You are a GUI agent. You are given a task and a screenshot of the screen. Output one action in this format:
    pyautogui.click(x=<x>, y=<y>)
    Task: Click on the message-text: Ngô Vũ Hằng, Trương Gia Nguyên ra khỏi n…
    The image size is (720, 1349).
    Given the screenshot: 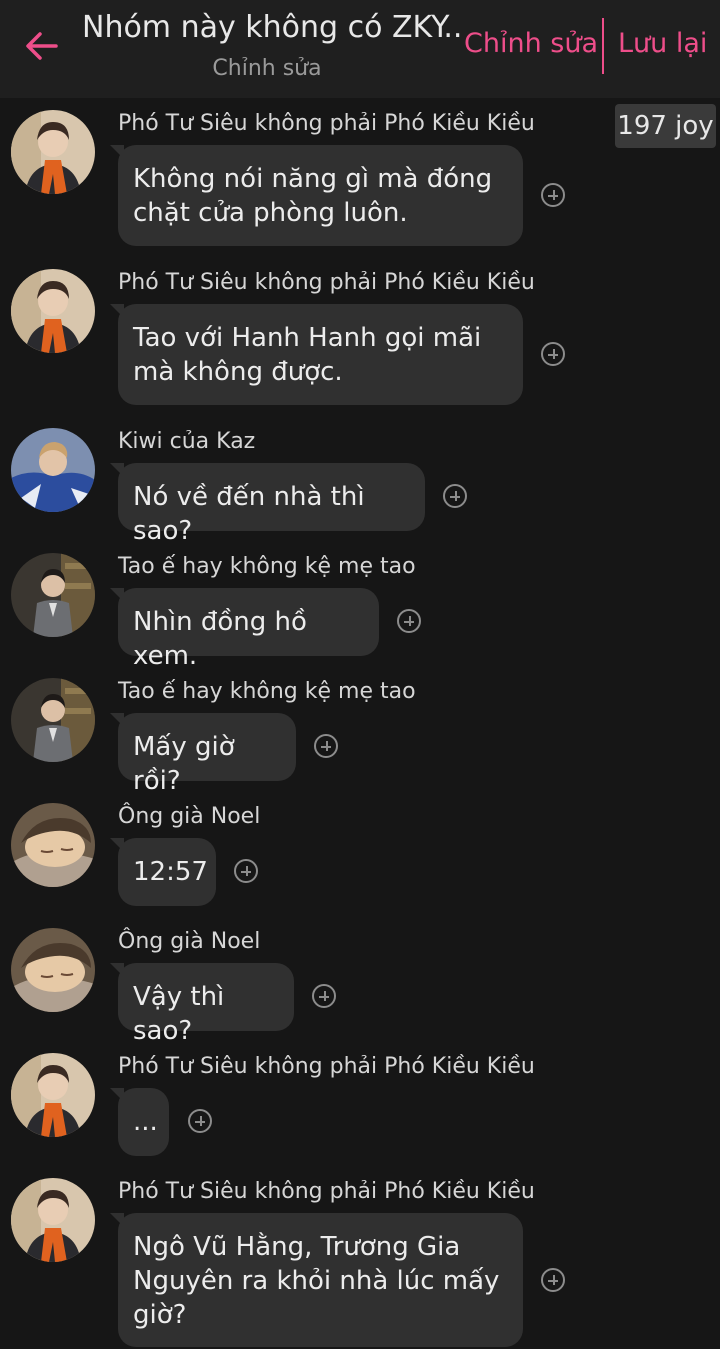 What is the action you would take?
    pyautogui.click(x=316, y=1281)
    